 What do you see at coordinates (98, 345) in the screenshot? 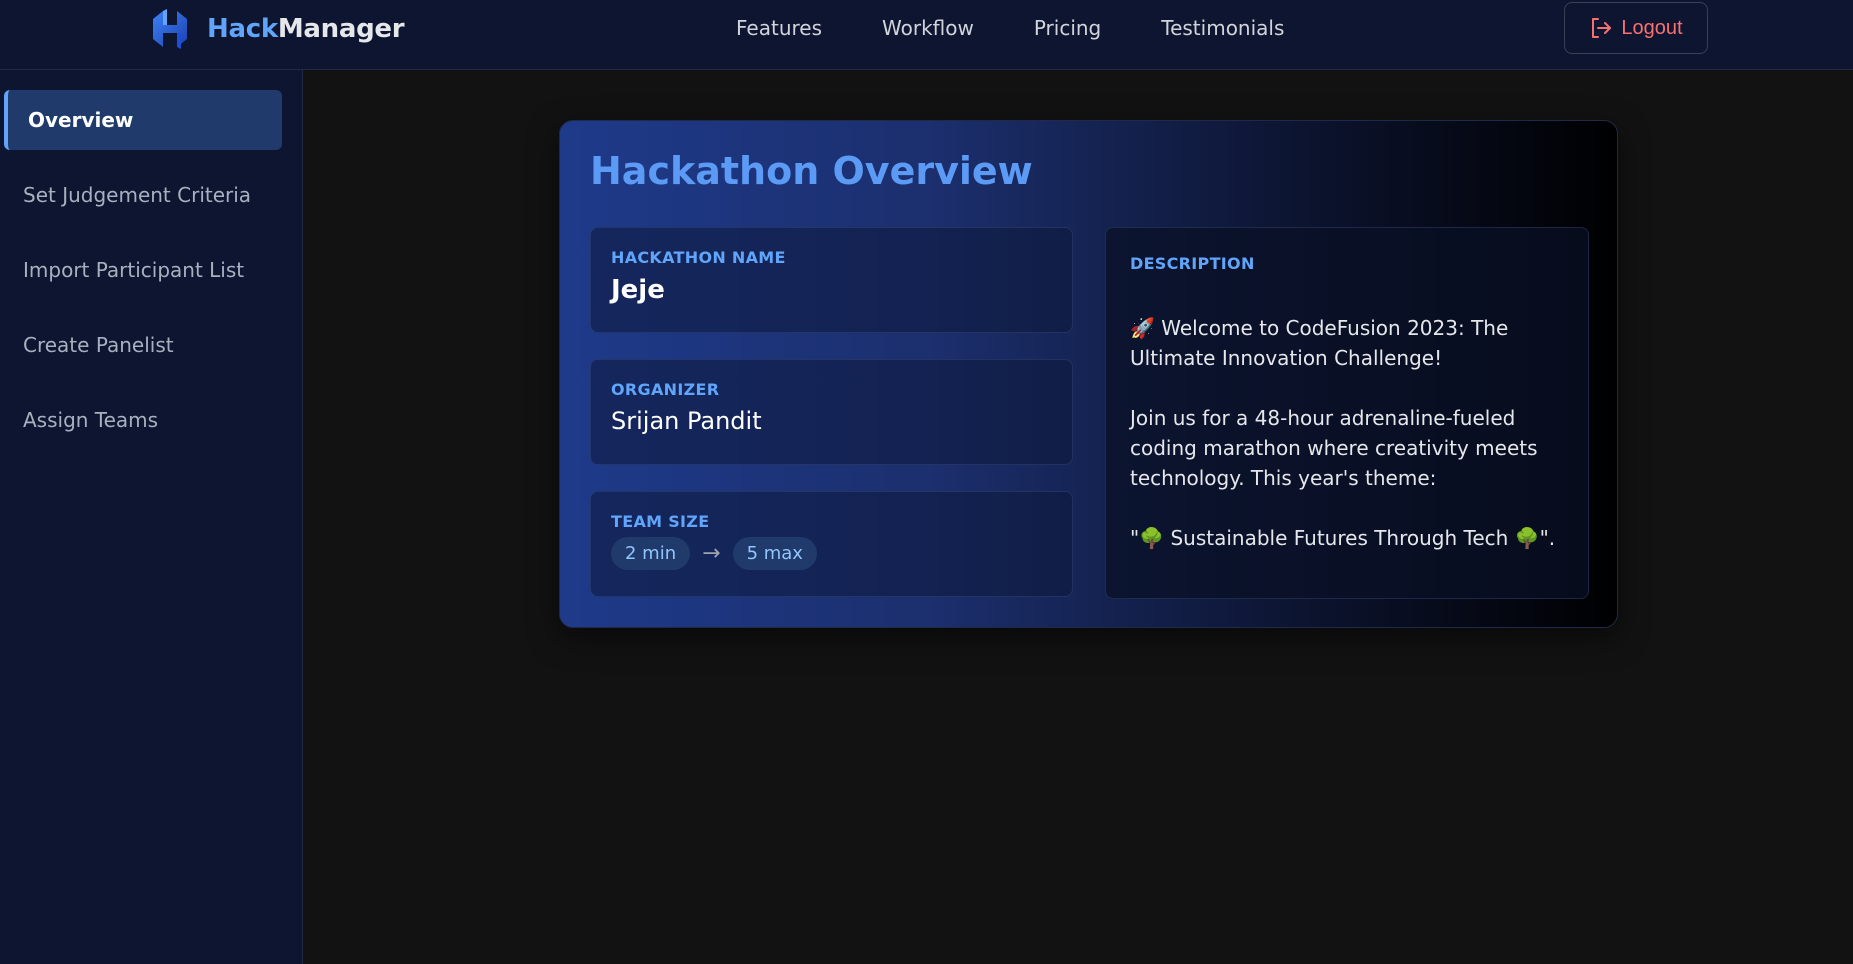
I see `sidebar-item-label: Create Panelist` at bounding box center [98, 345].